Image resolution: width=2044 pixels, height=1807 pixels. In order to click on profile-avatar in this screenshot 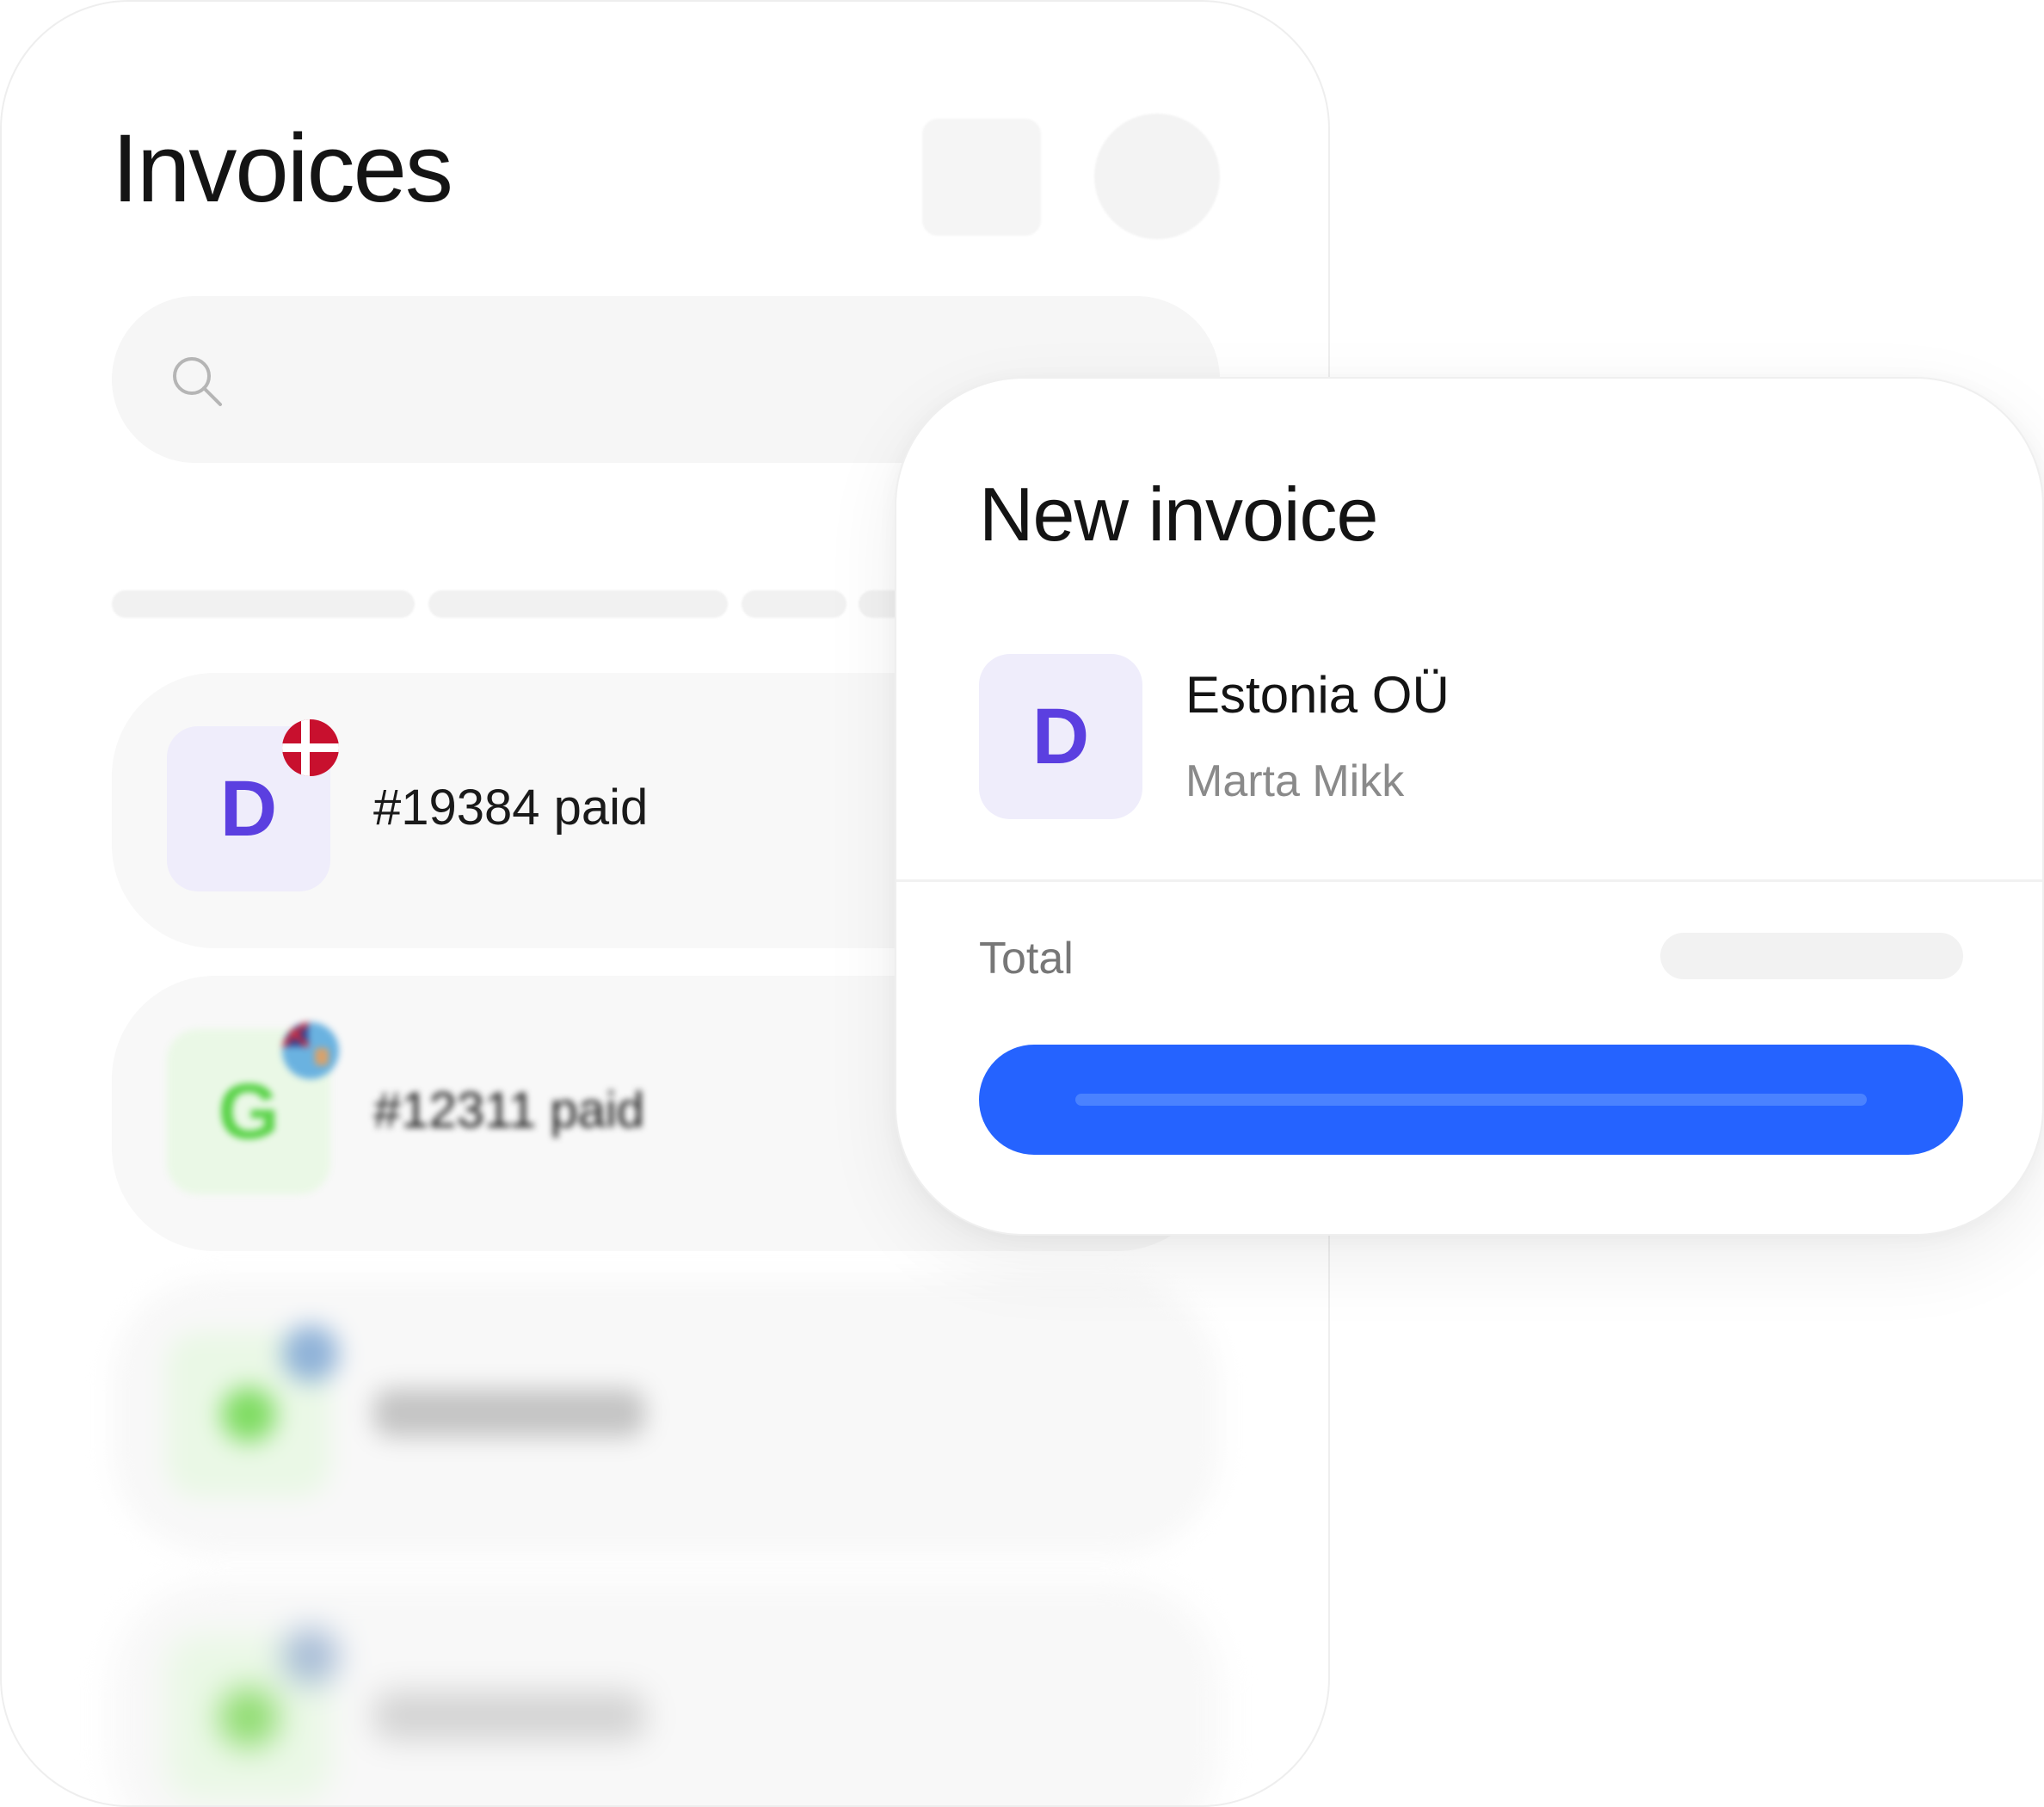, I will do `click(1157, 176)`.